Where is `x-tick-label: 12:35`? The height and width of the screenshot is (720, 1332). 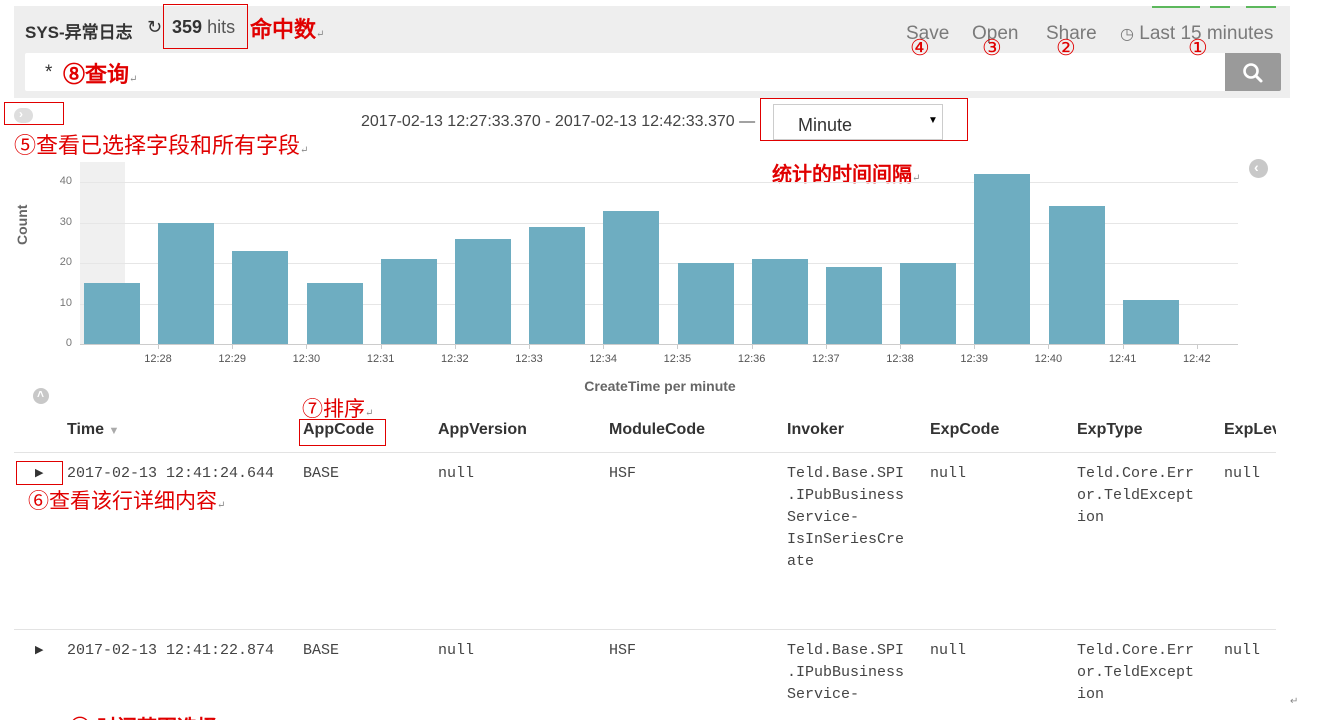
x-tick-label: 12:35 is located at coordinates (677, 359).